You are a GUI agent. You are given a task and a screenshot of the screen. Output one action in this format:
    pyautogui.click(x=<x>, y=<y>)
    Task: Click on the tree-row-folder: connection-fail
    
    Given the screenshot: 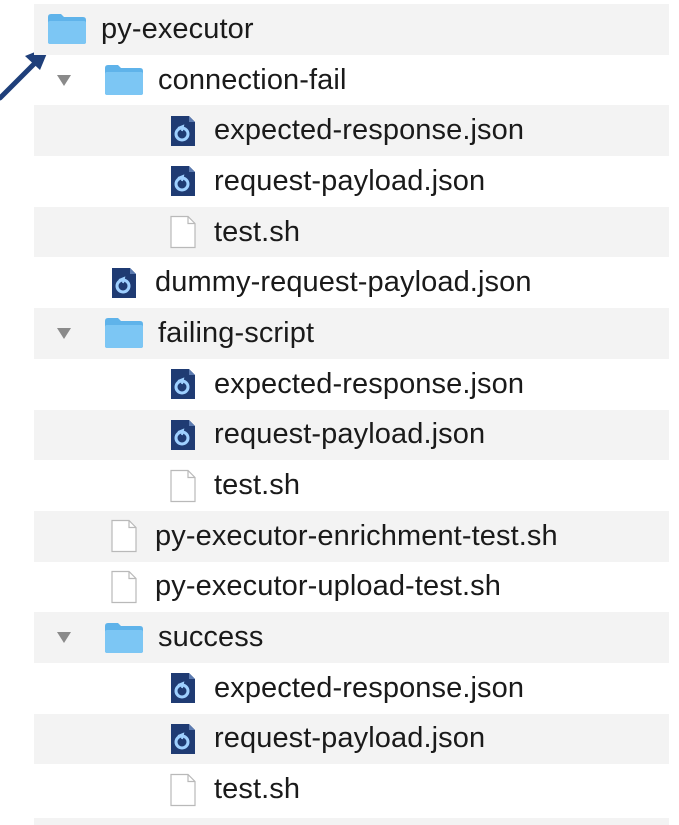 What is the action you would take?
    pyautogui.click(x=339, y=80)
    